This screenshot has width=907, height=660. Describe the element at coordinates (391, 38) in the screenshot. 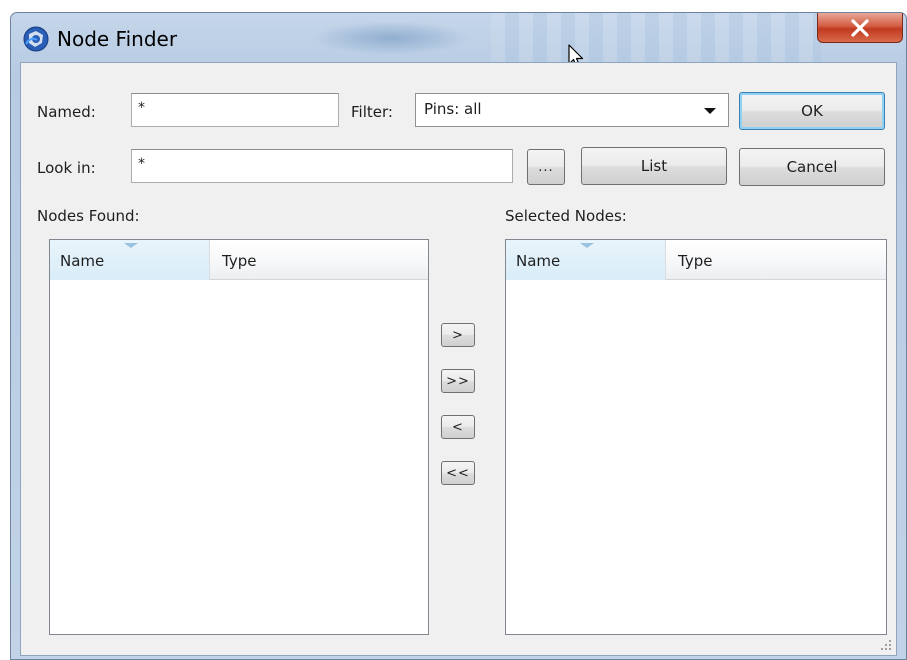

I see `titlebar-glass-highlight` at that location.